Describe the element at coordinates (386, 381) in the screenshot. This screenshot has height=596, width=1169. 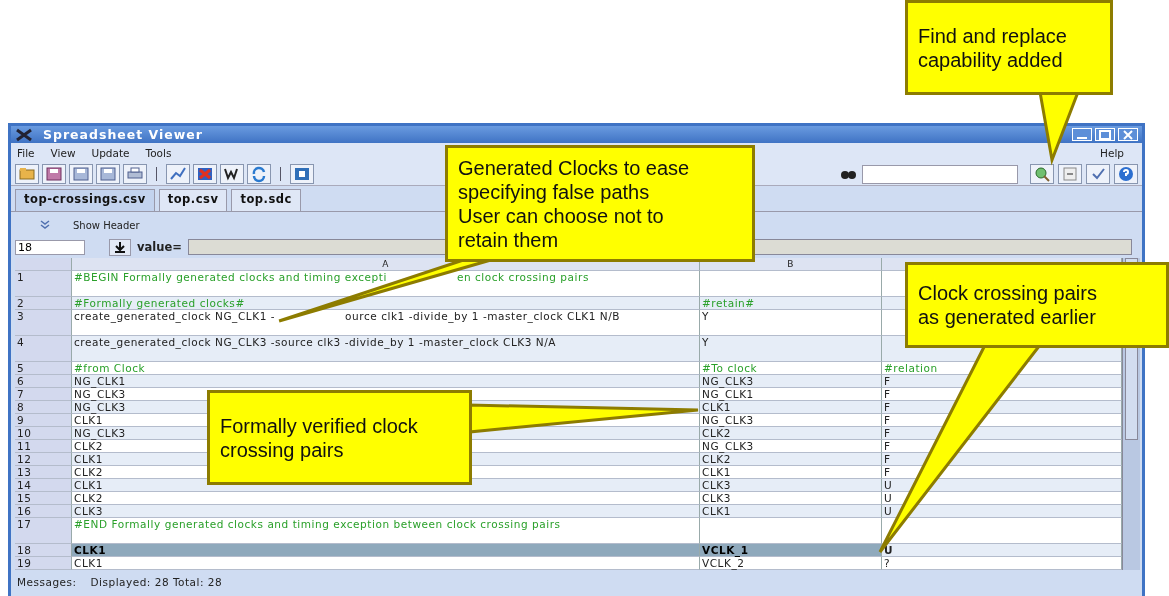
I see `table-cell: NG_CLK1` at that location.